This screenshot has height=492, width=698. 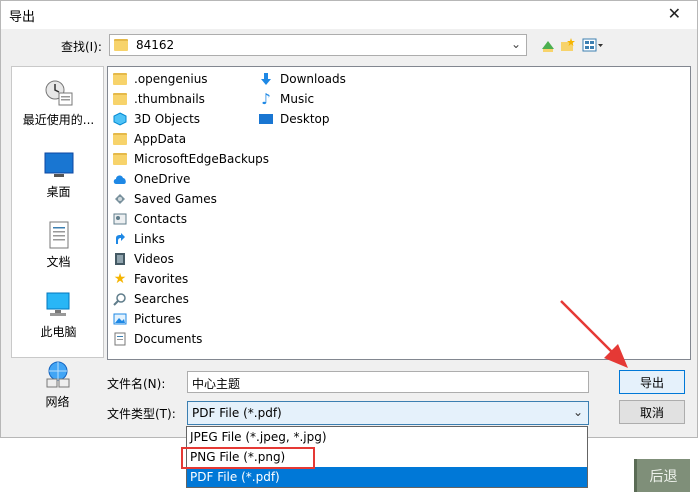 What do you see at coordinates (266, 99) in the screenshot?
I see `music-icon: ♪` at bounding box center [266, 99].